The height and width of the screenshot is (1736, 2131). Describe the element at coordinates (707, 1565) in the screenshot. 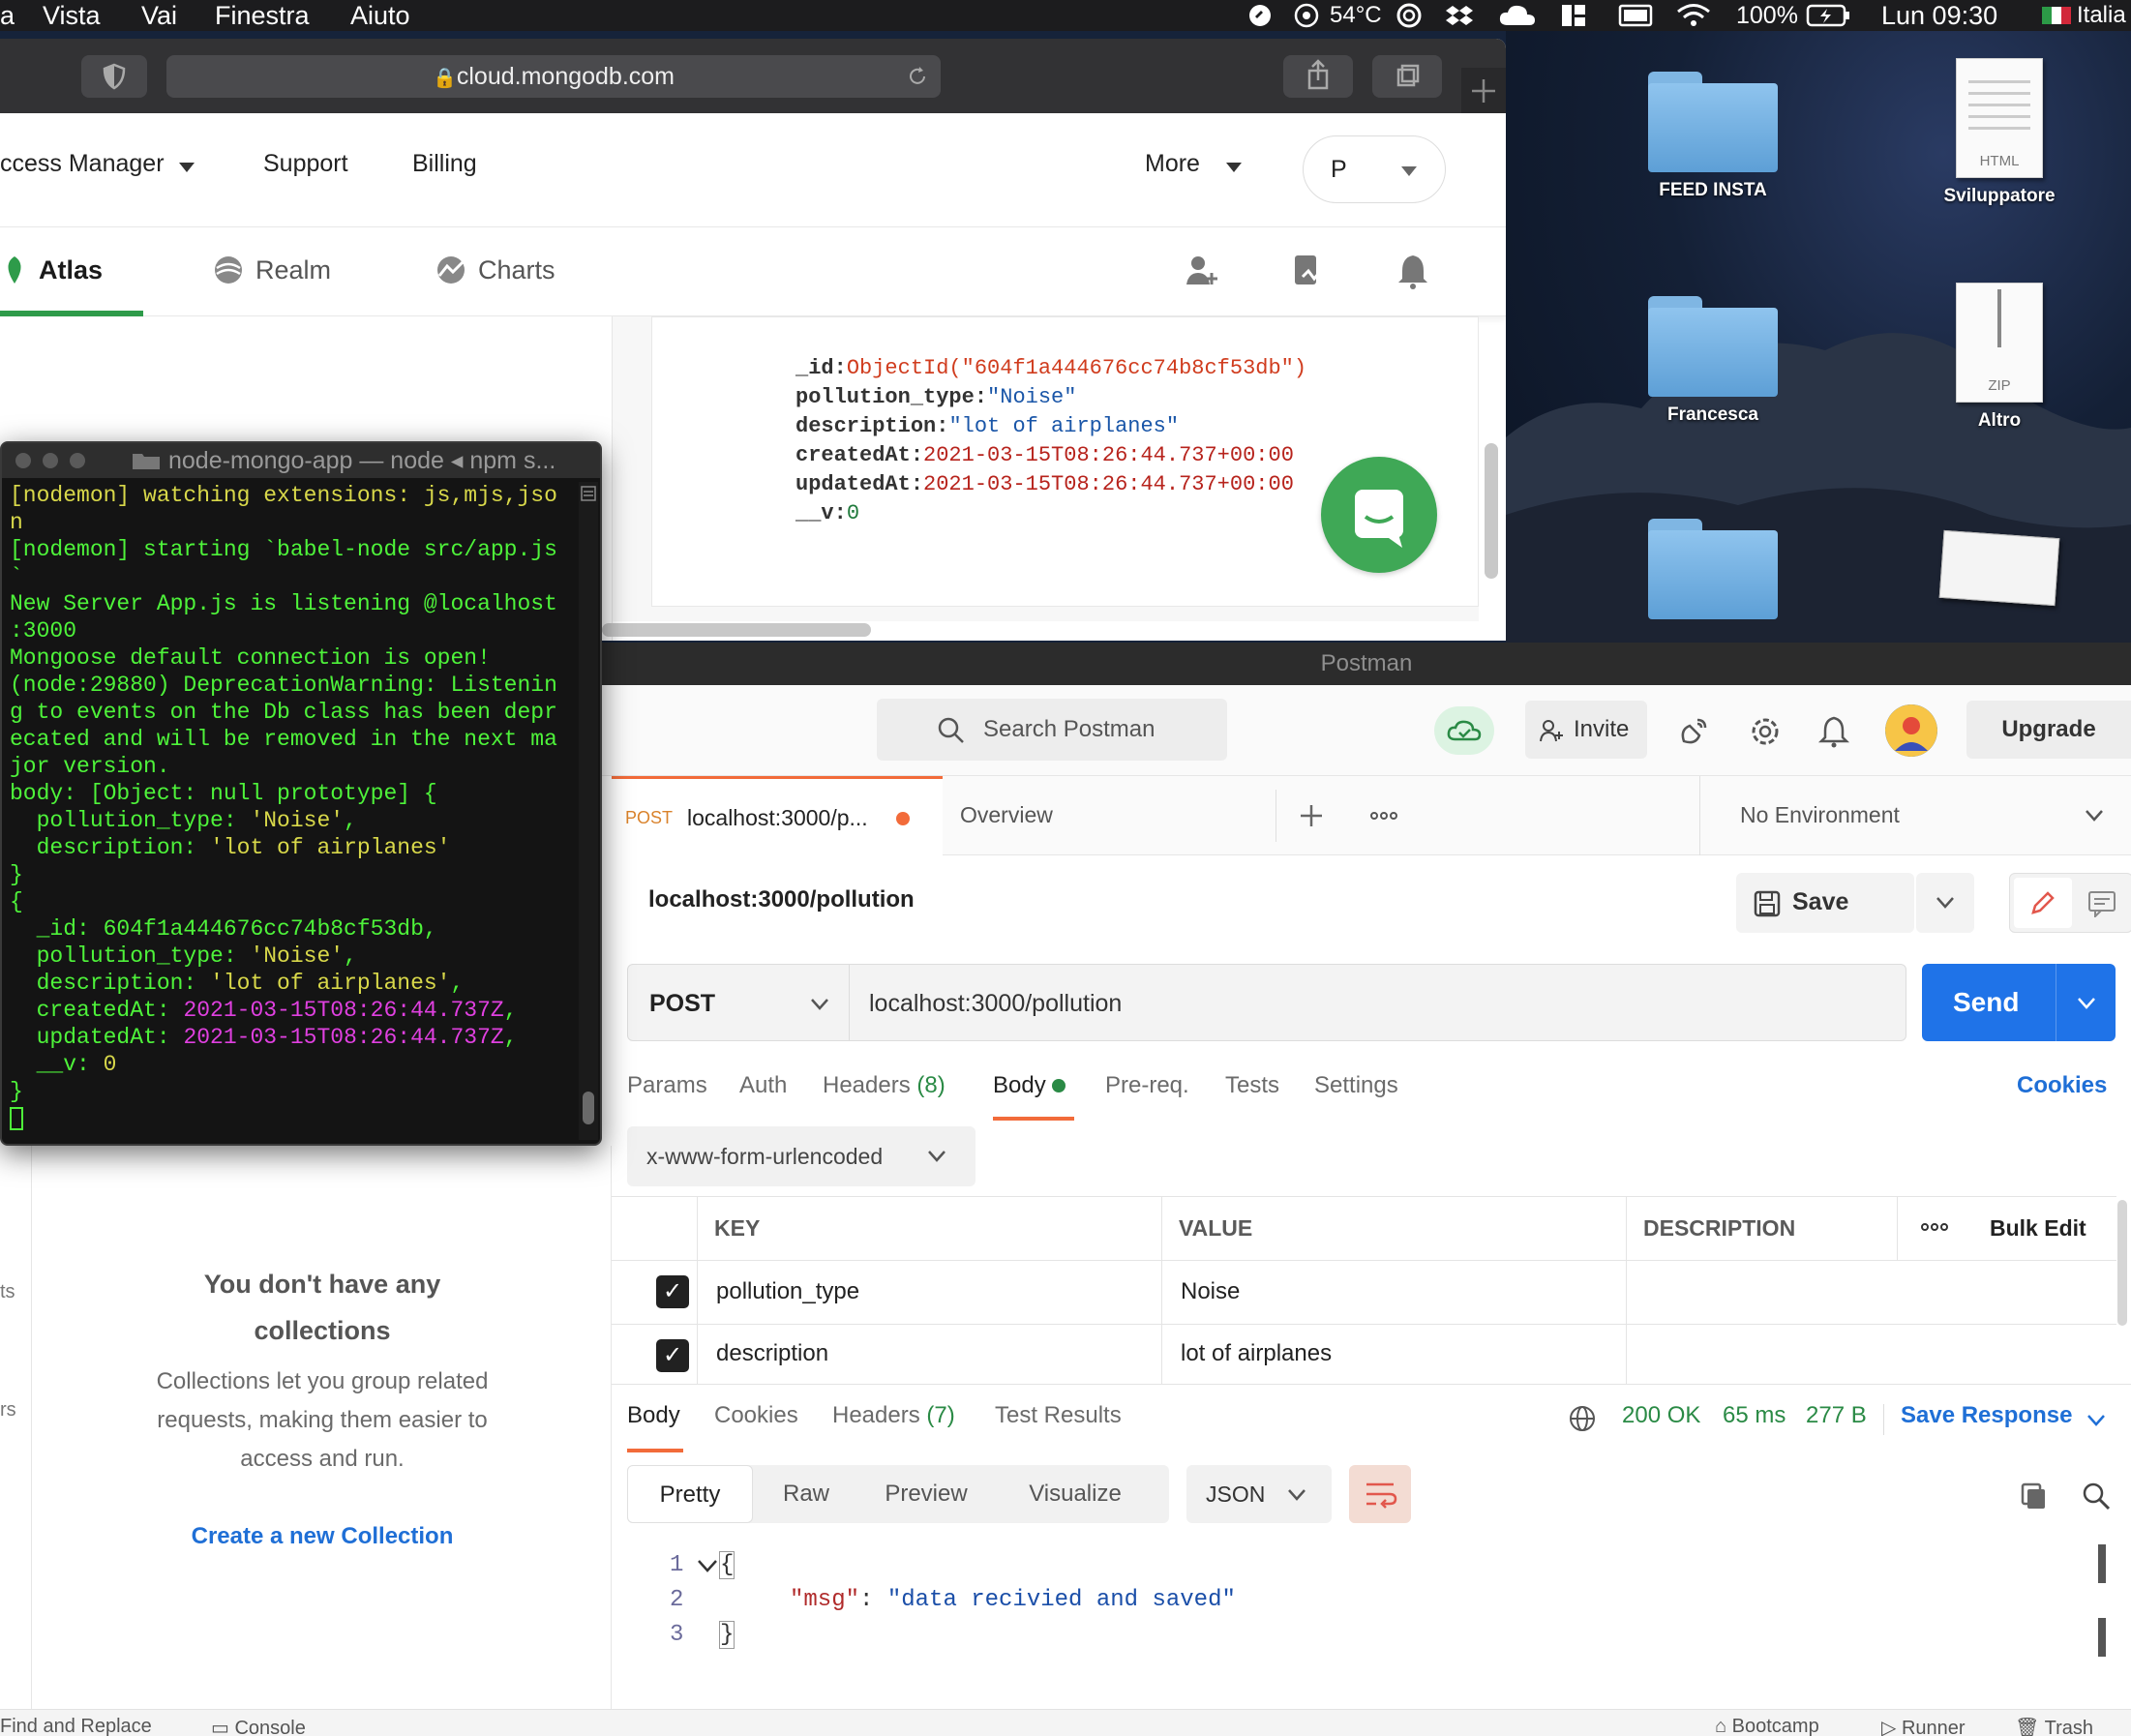

I see `fold-chevron-icon` at that location.